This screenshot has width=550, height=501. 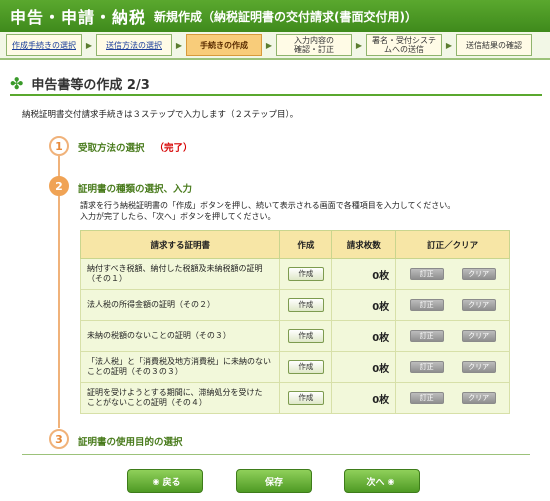 What do you see at coordinates (160, 115) in the screenshot?
I see `intro-text: 納税証明書交付請求手続きは３ステップで入力します（２ステップ目）。` at bounding box center [160, 115].